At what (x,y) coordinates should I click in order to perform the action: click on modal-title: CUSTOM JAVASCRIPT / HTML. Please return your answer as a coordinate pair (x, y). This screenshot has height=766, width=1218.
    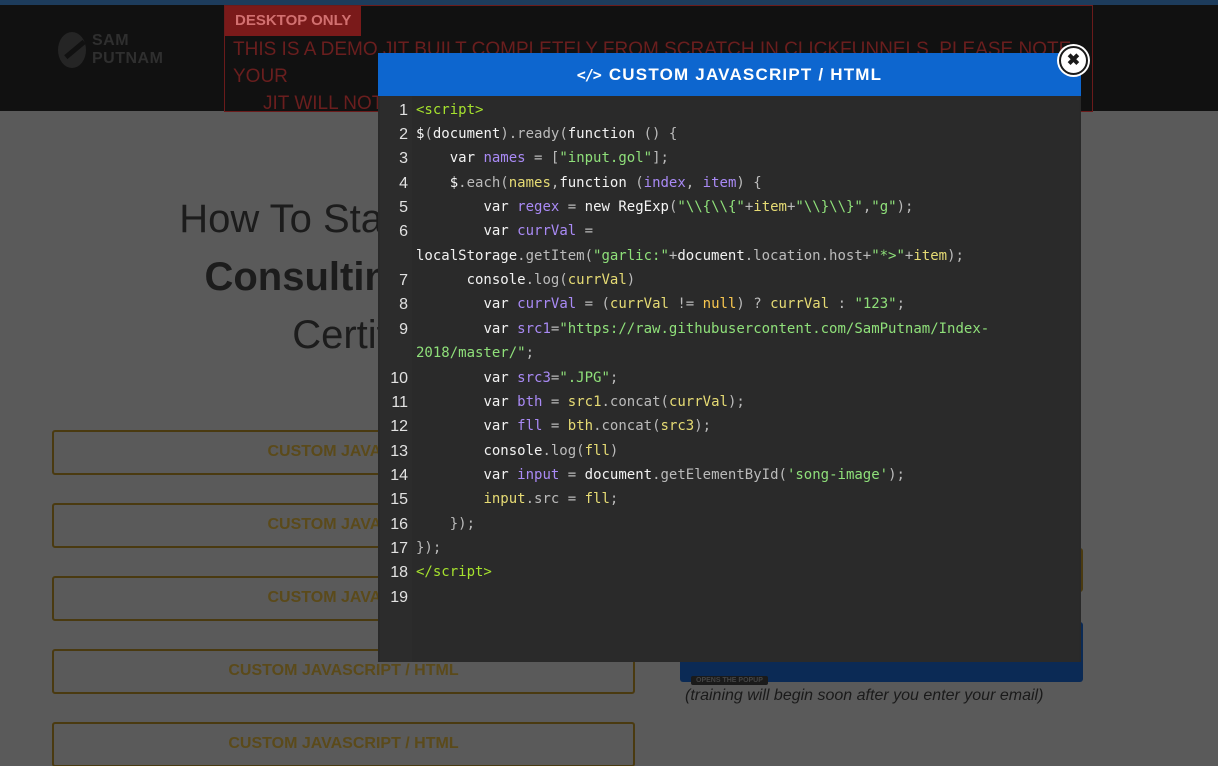
    Looking at the image, I should click on (745, 74).